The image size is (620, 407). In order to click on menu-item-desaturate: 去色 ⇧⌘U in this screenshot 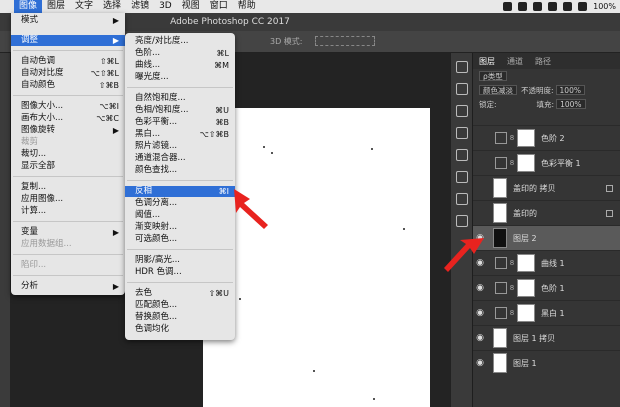, I will do `click(180, 293)`.